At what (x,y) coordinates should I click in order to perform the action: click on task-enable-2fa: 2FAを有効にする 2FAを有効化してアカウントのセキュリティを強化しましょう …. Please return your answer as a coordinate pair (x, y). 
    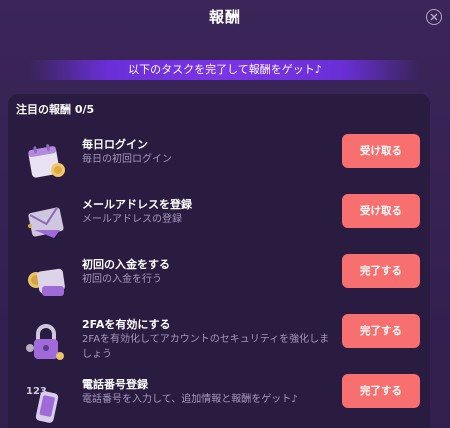
    Looking at the image, I should click on (219, 341).